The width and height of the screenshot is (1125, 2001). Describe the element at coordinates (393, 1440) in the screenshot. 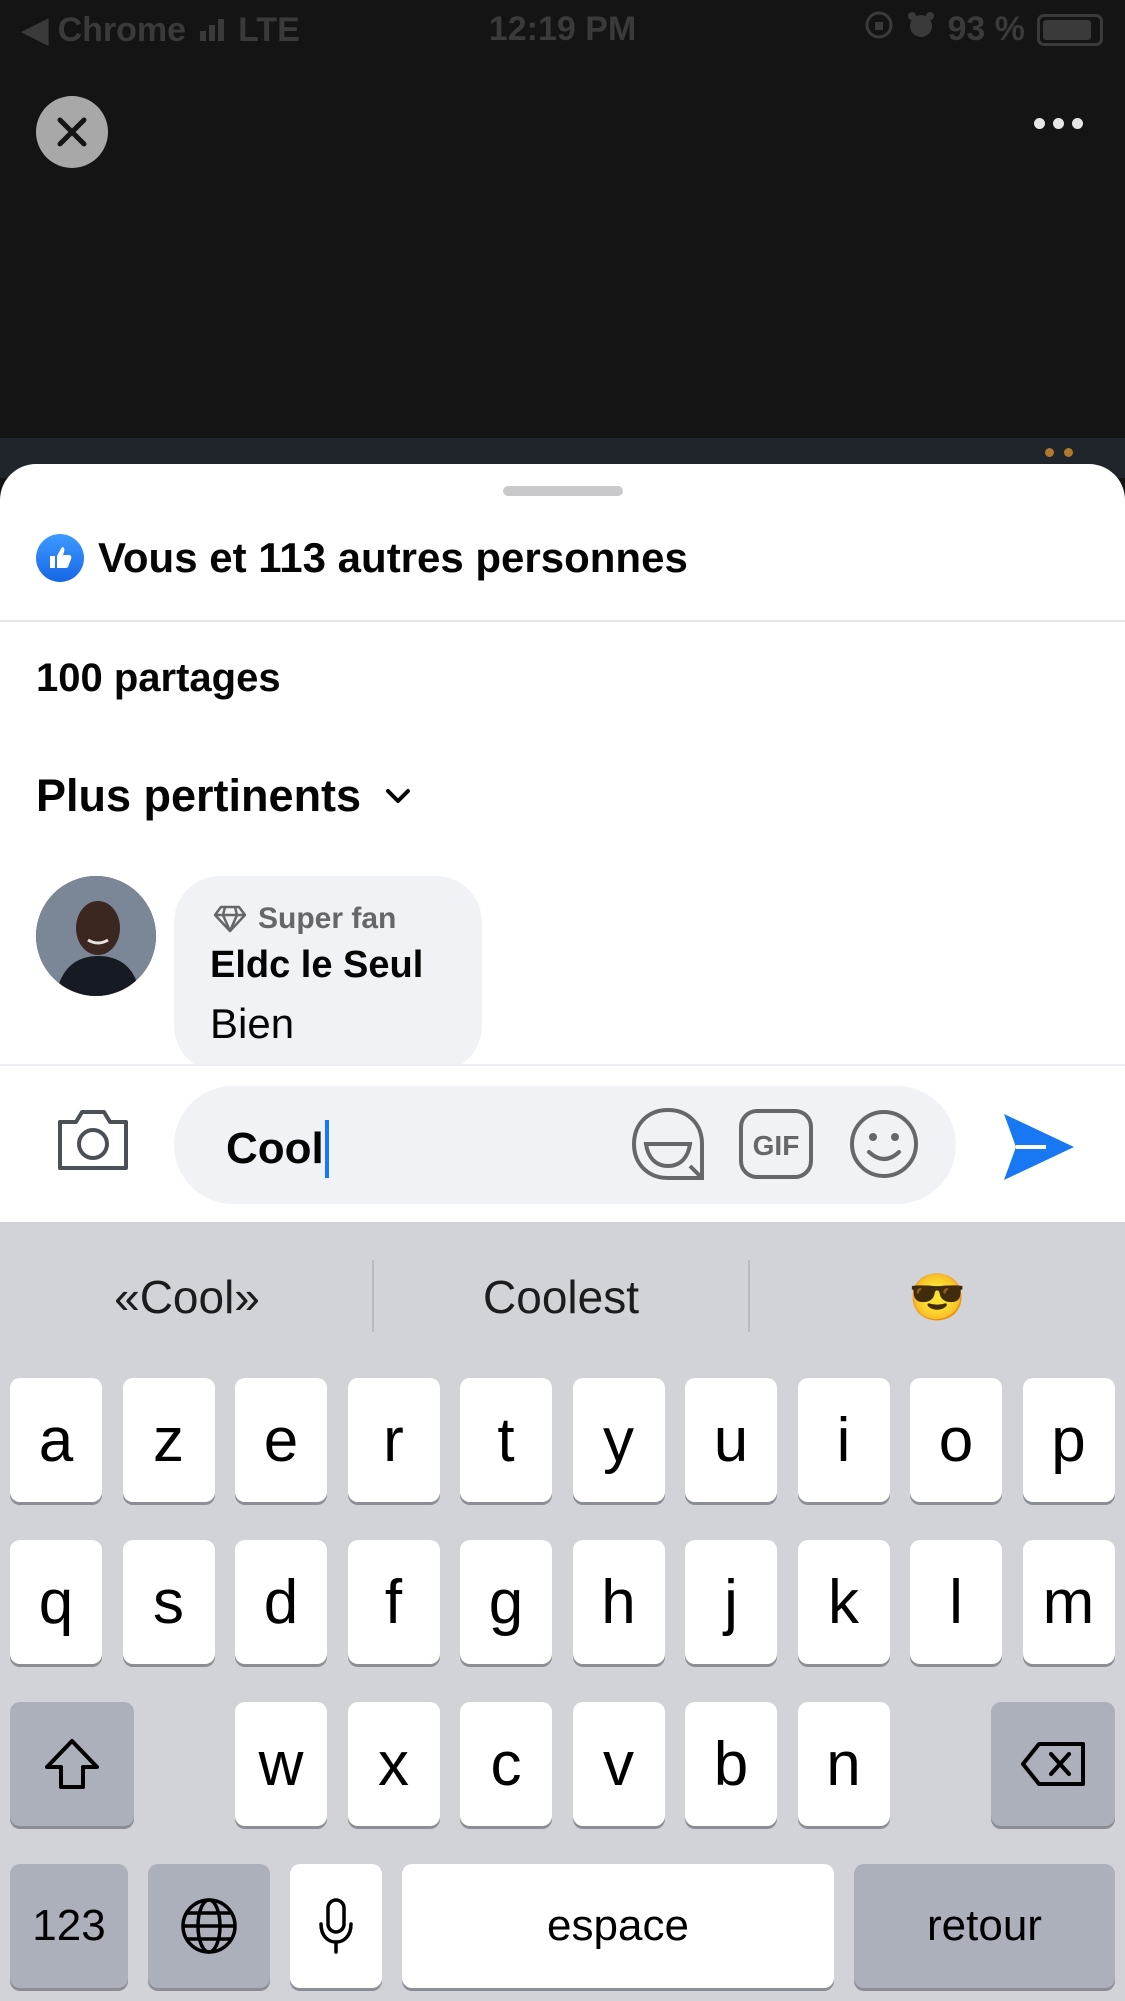

I see `key-r: r` at that location.